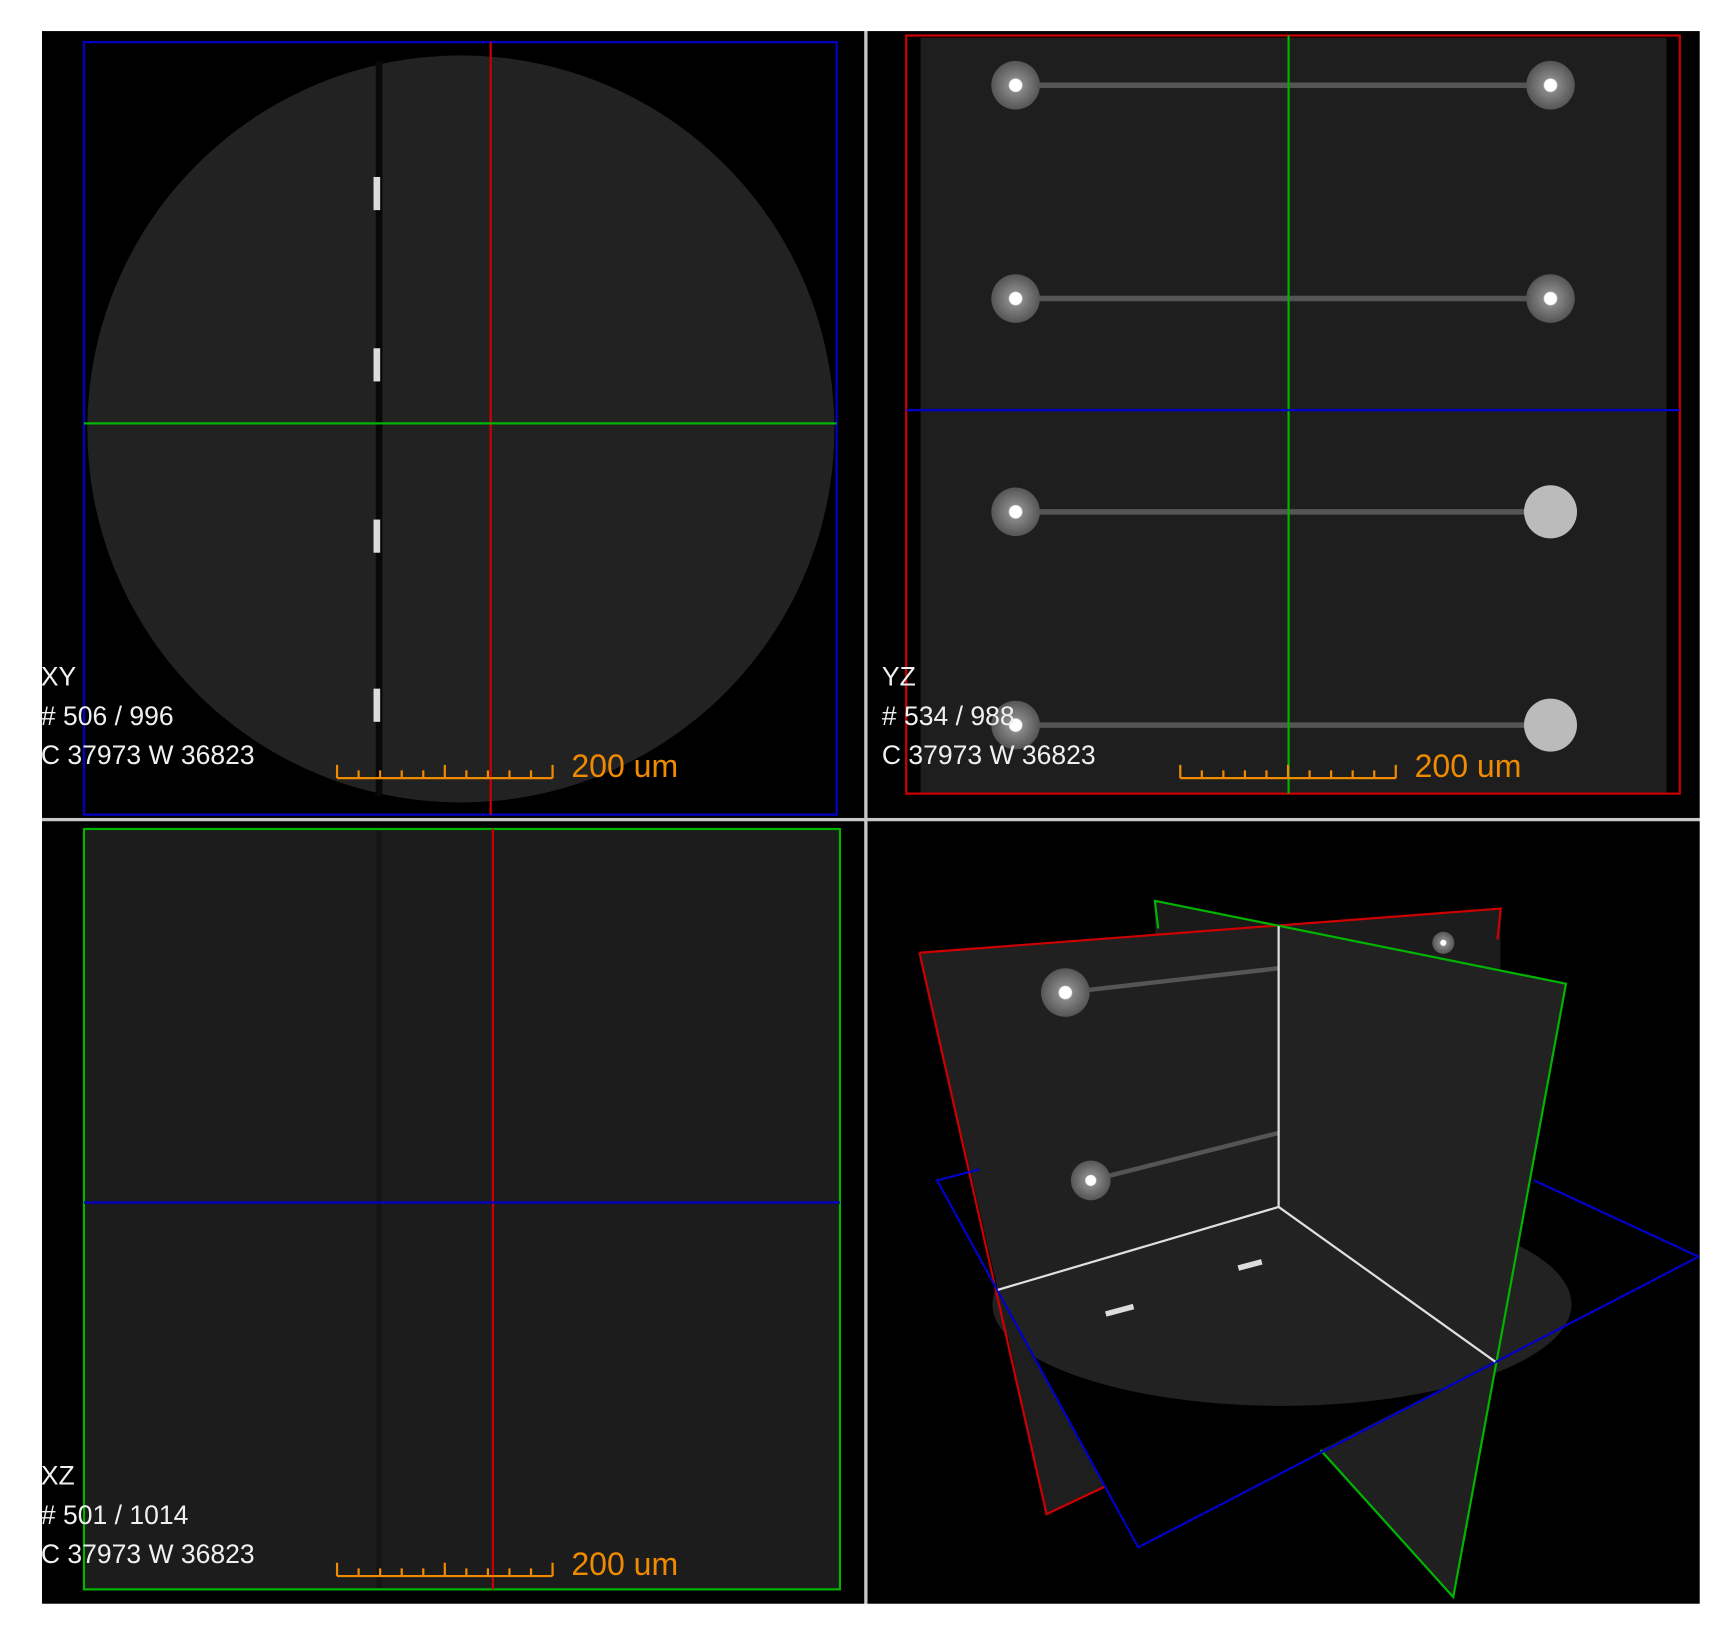 This screenshot has width=1724, height=1637. I want to click on slice-index: # 506 / 996, so click(107, 716).